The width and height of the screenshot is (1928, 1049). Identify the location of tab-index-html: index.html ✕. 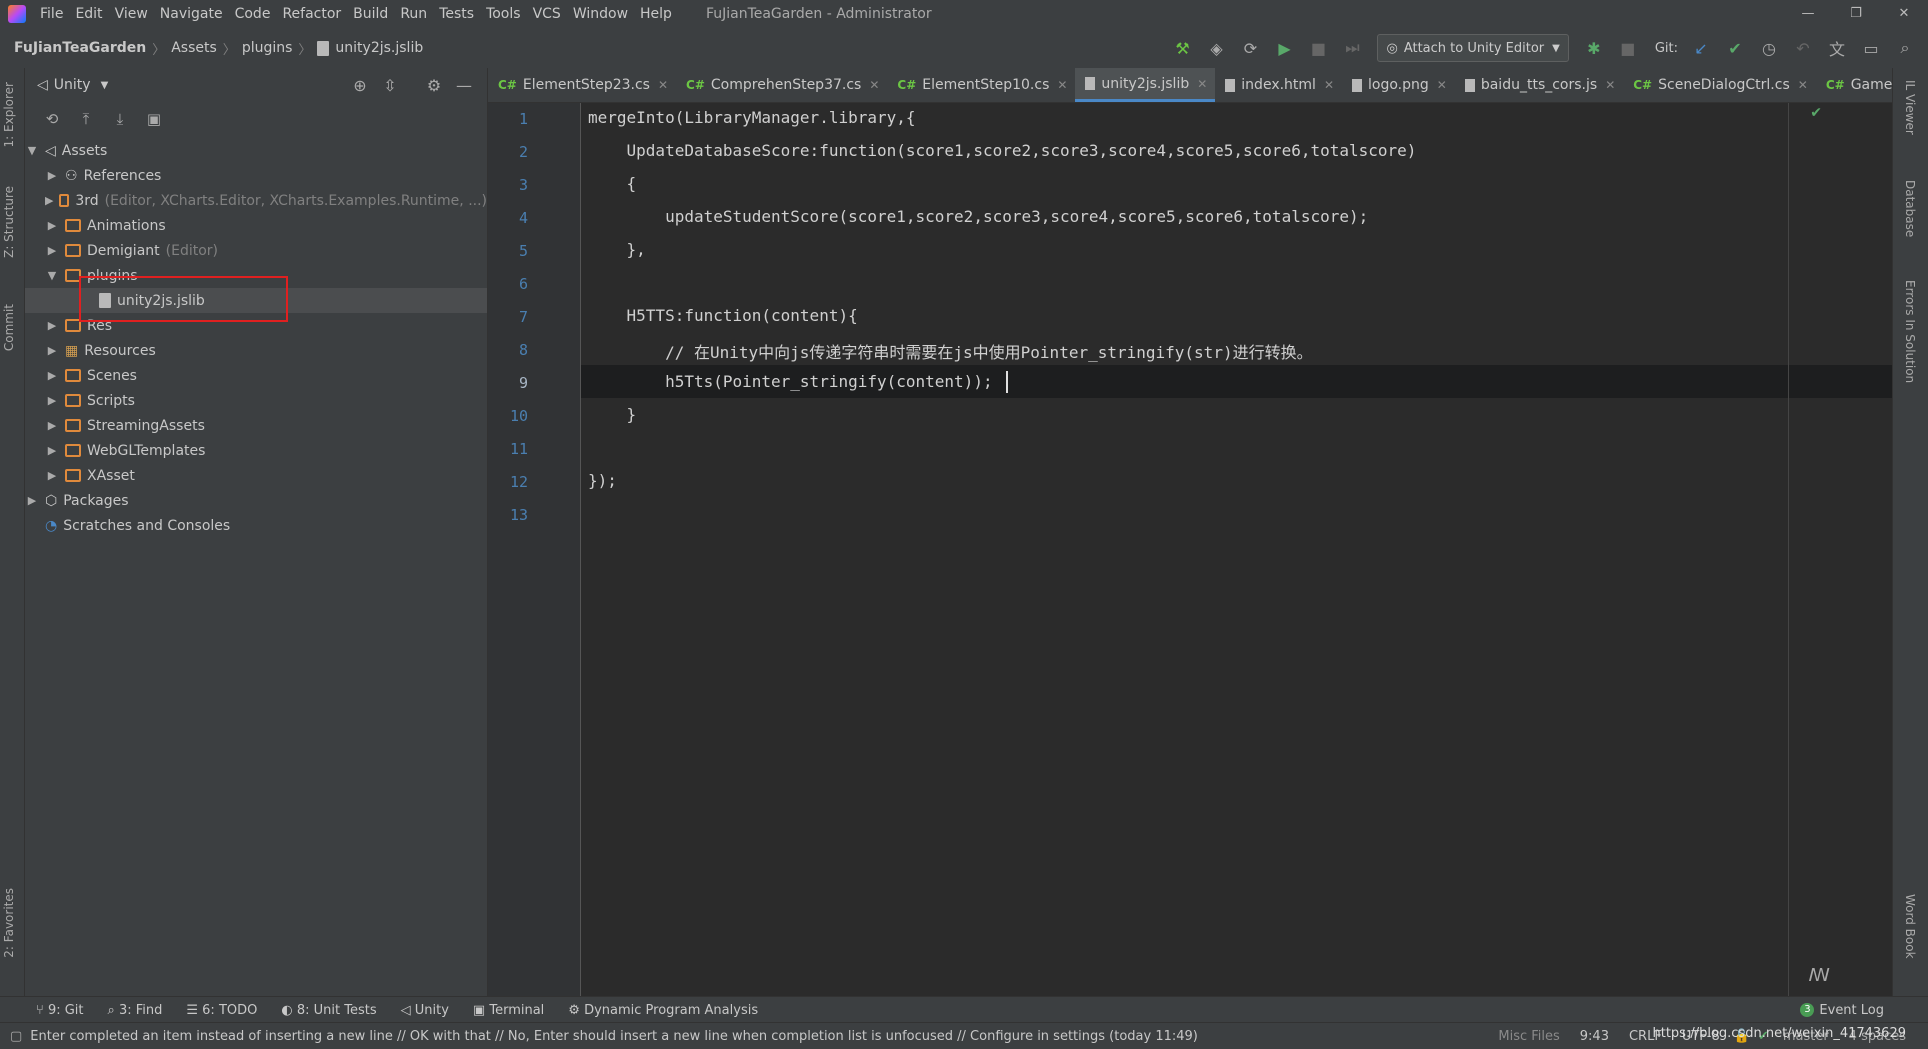
(1278, 85).